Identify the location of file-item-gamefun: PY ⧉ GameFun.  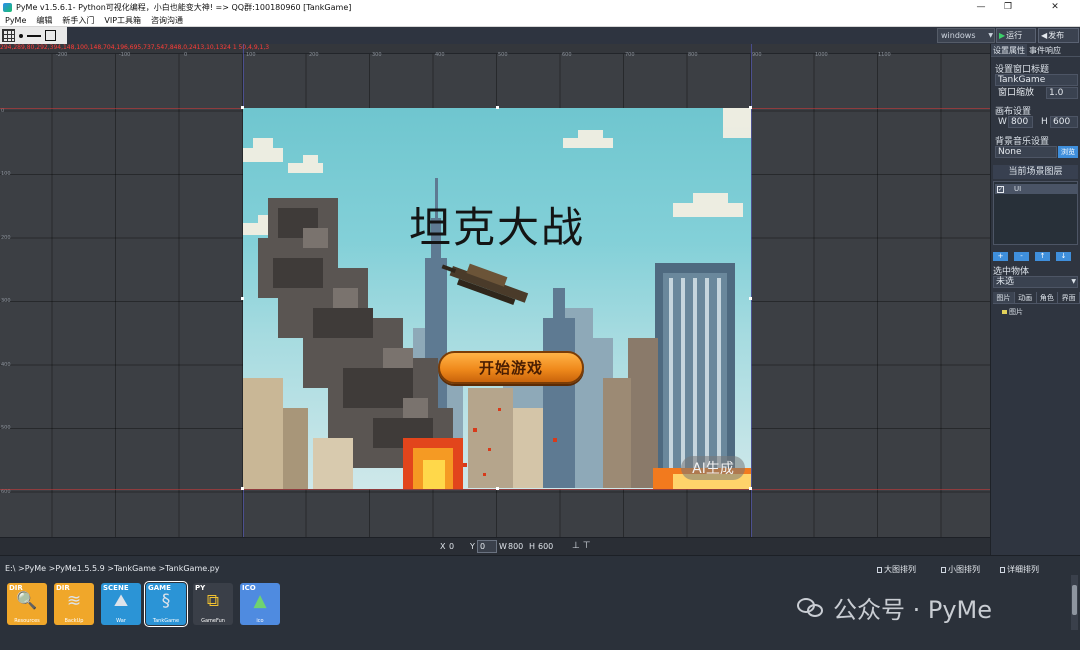
(213, 604).